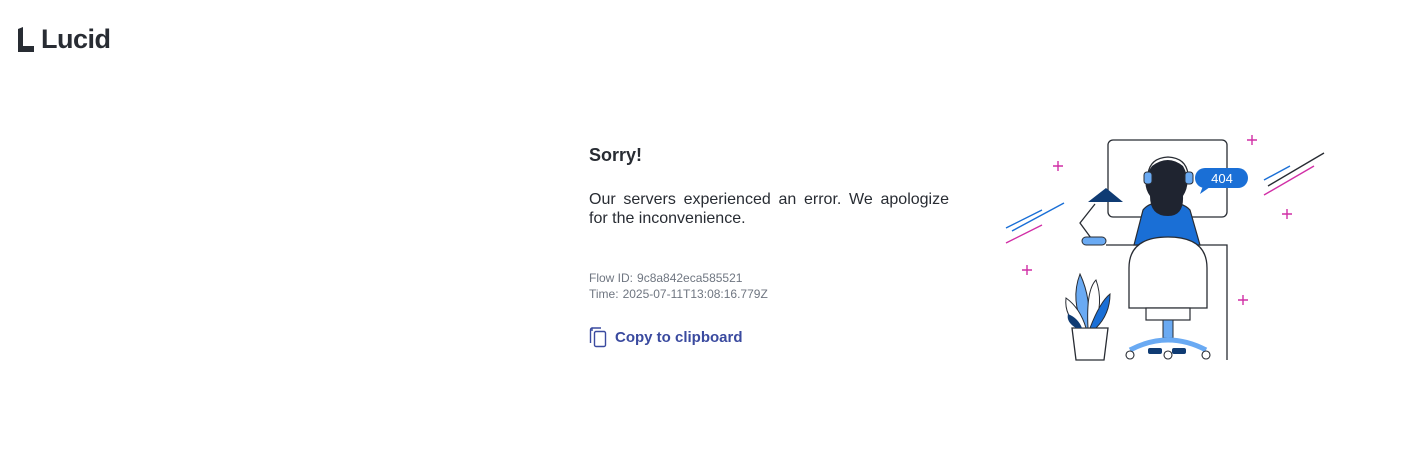  I want to click on motion-lines-left, so click(1035, 223).